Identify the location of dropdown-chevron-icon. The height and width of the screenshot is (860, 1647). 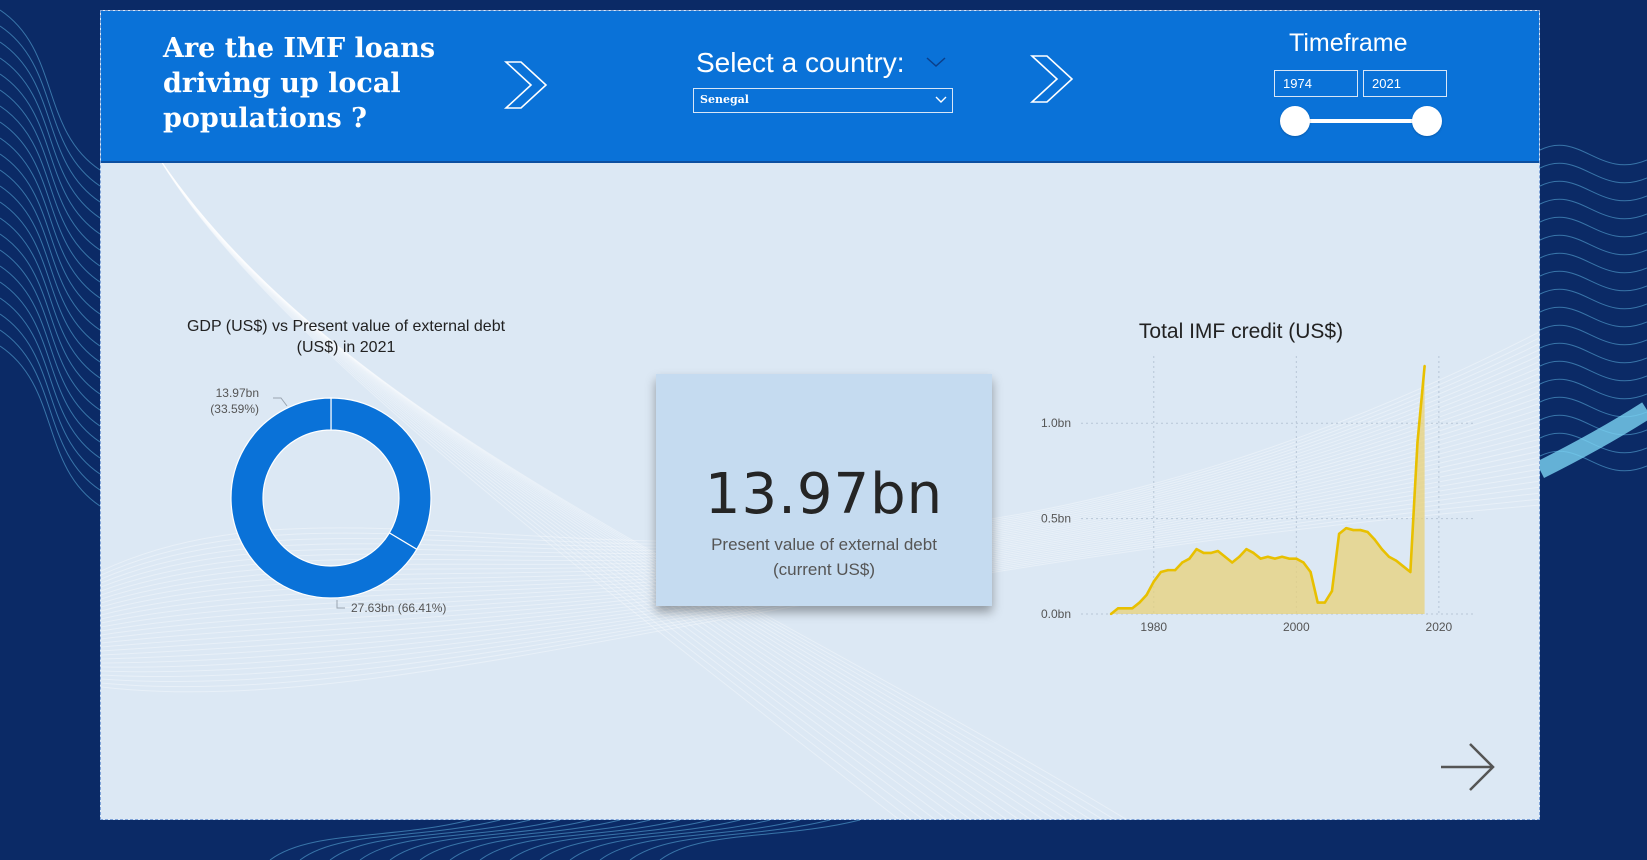
(941, 99).